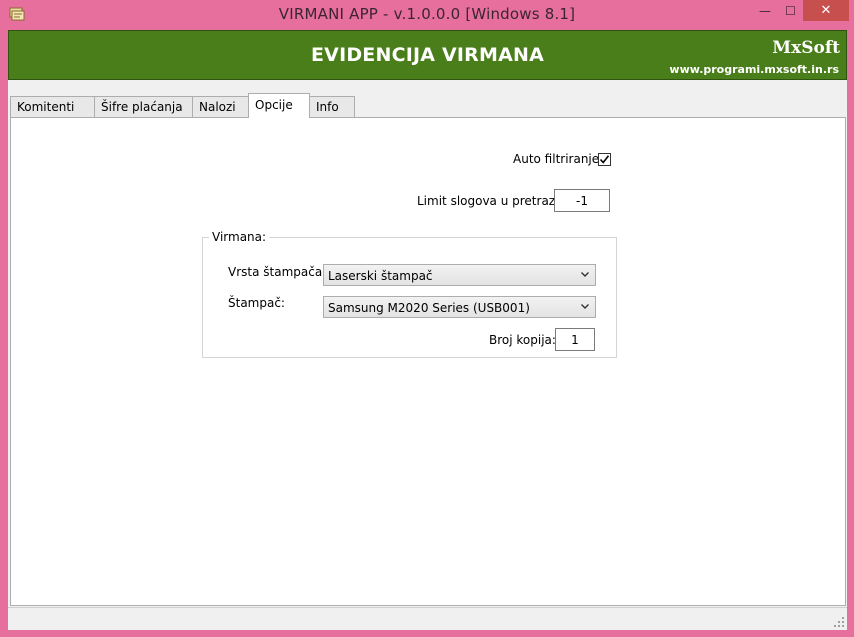 This screenshot has width=854, height=637. What do you see at coordinates (380, 276) in the screenshot?
I see `printer-type-value: Laserski štampač` at bounding box center [380, 276].